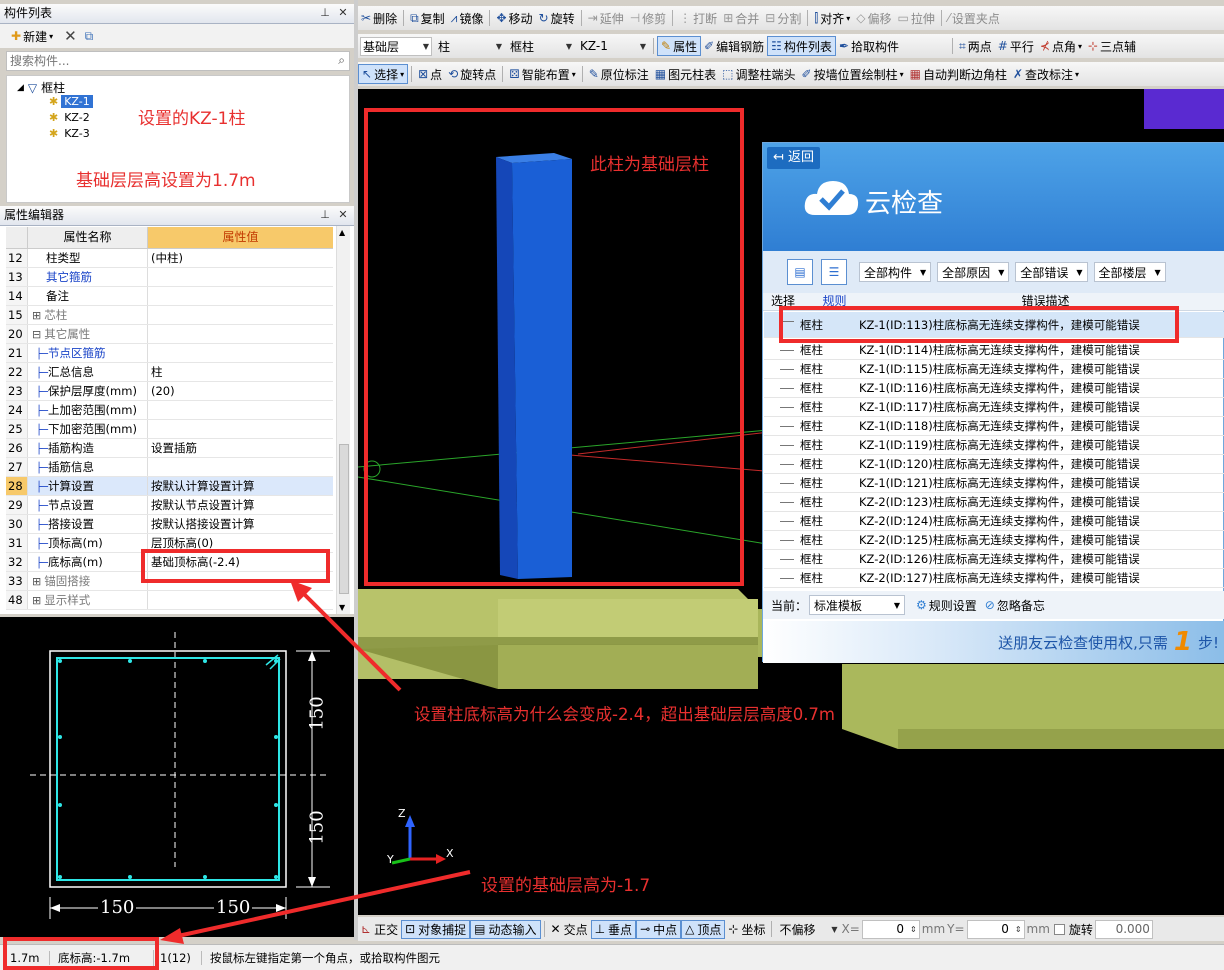 The height and width of the screenshot is (970, 1224). Describe the element at coordinates (343, 13) in the screenshot. I see `close-icon: ✕` at that location.